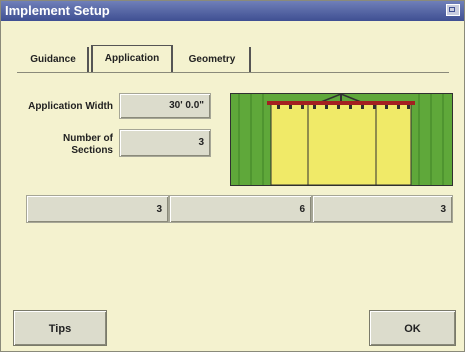 This screenshot has height=352, width=465. I want to click on sections-label: Number of Sections, so click(77, 145).